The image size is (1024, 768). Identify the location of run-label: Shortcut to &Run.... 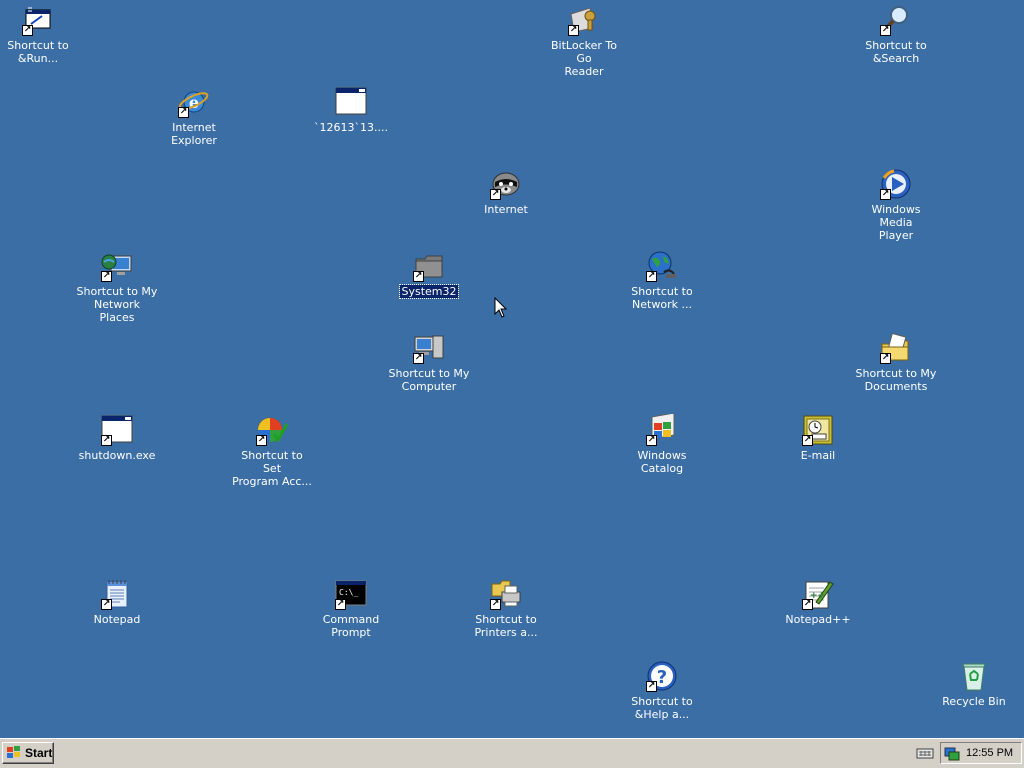
(38, 52).